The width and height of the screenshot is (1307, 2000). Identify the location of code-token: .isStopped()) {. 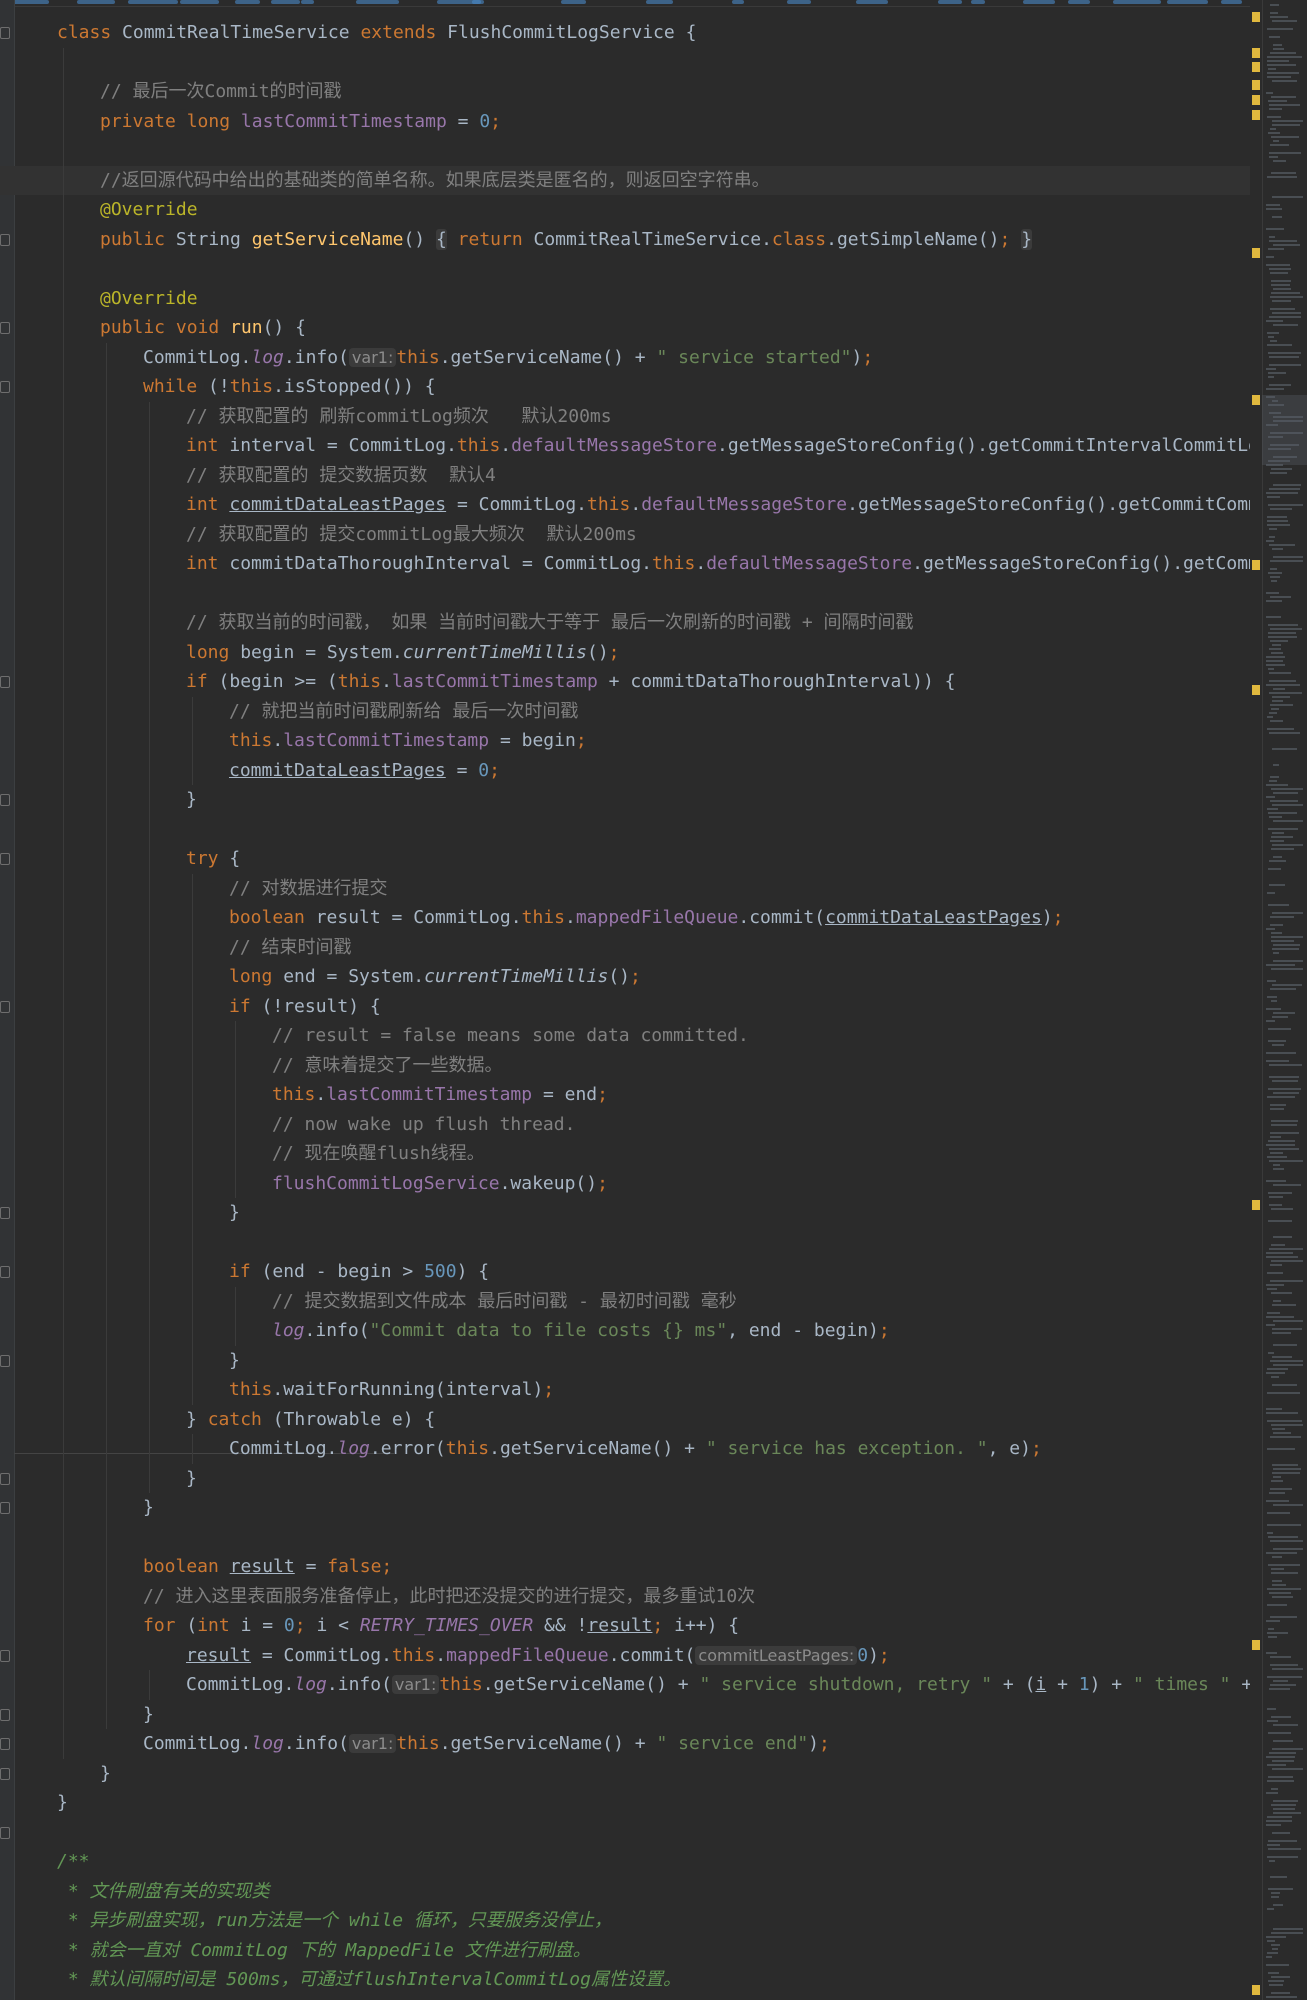
(354, 386).